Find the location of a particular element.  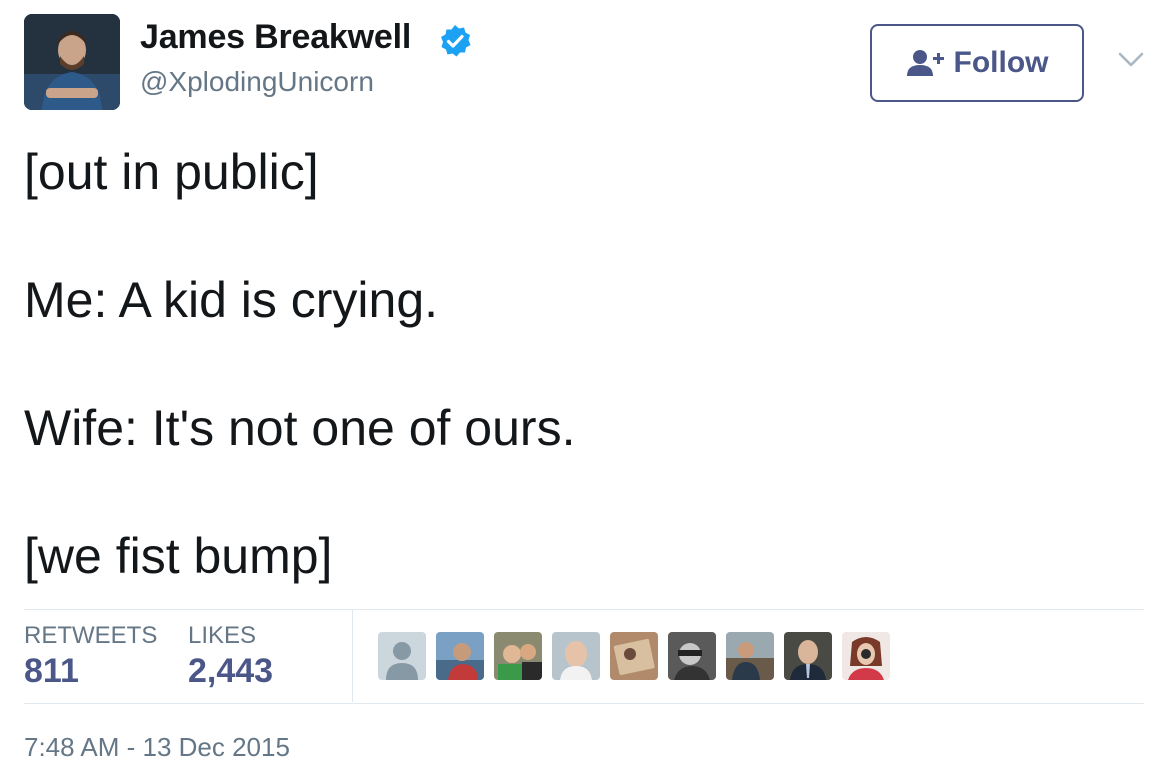

author-name: James Breakwell is located at coordinates (275, 37).